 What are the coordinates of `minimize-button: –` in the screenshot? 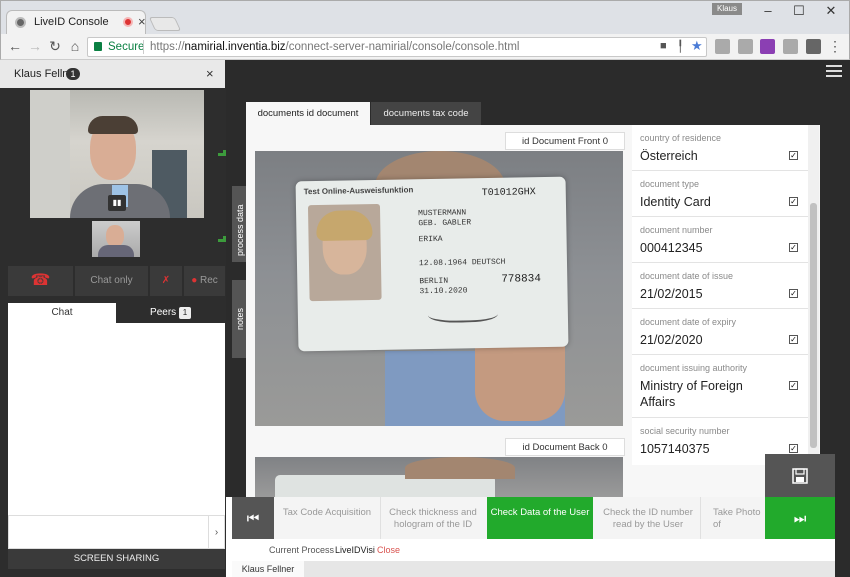 It's located at (768, 11).